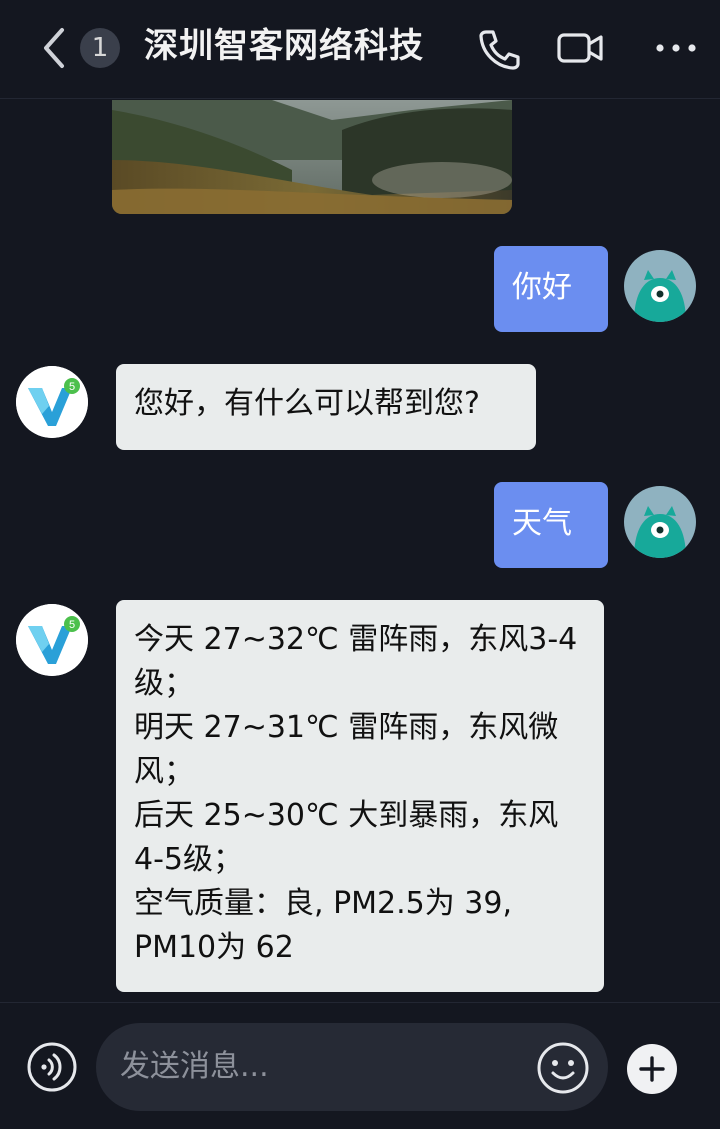 The height and width of the screenshot is (1129, 720). Describe the element at coordinates (563, 1068) in the screenshot. I see `emoji-icon` at that location.